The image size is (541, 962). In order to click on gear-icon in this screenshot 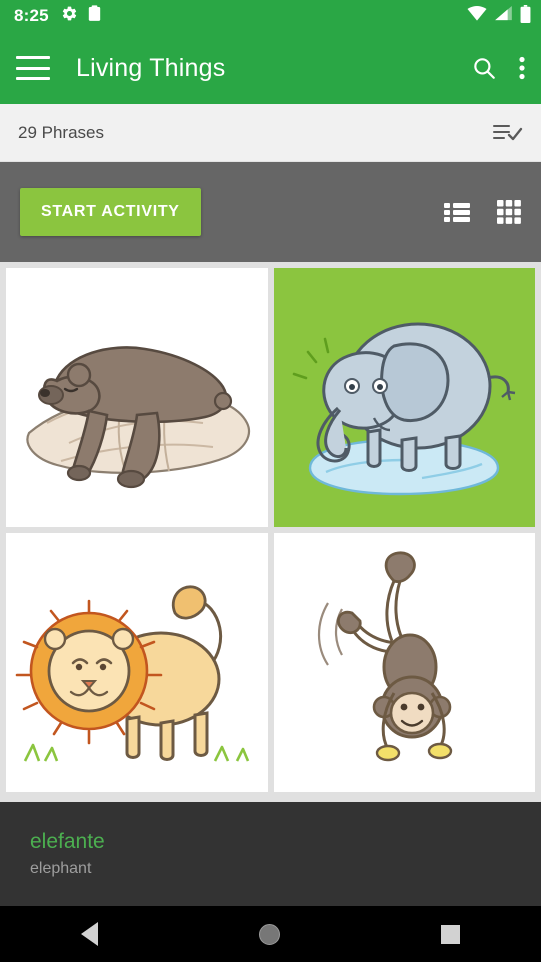, I will do `click(69, 16)`.